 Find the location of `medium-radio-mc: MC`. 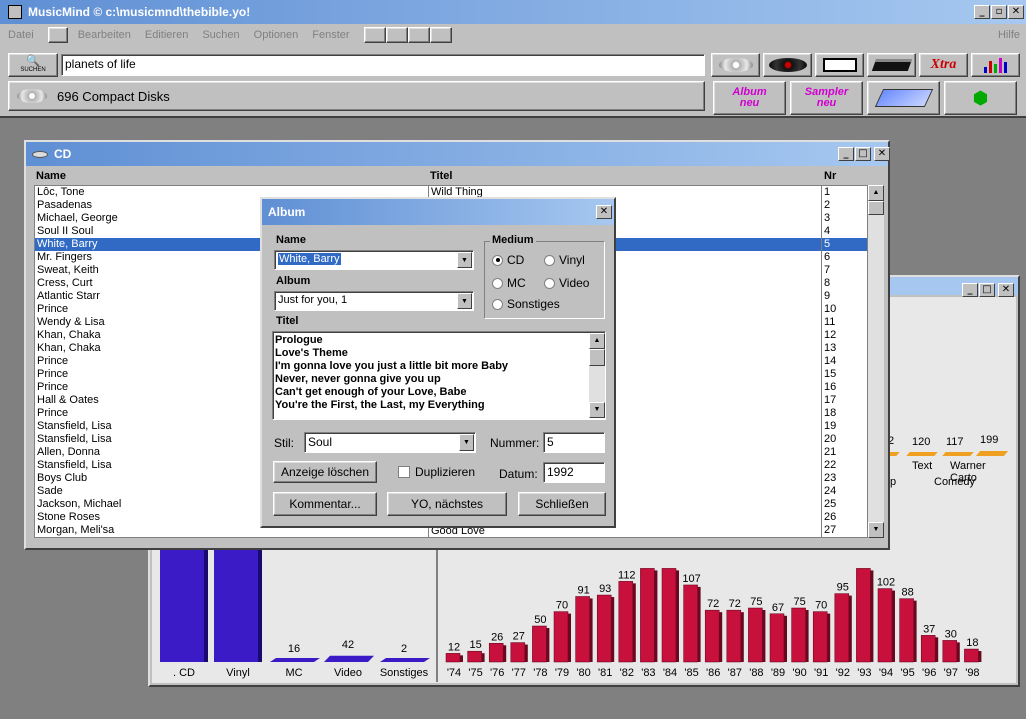

medium-radio-mc: MC is located at coordinates (509, 283).